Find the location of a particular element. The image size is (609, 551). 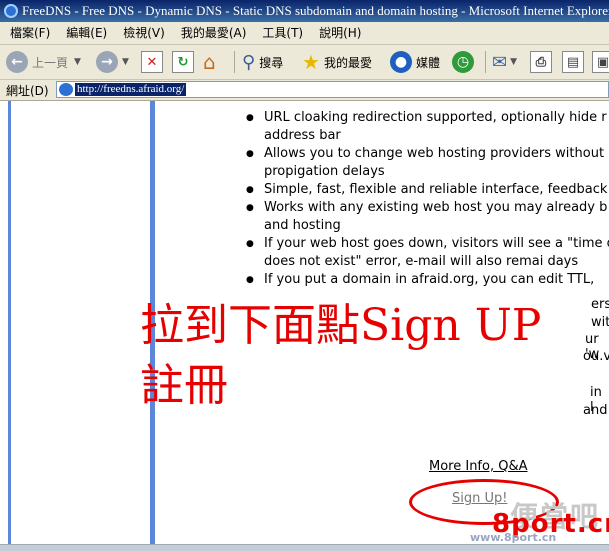

address-label: 網址(D) is located at coordinates (27, 91).